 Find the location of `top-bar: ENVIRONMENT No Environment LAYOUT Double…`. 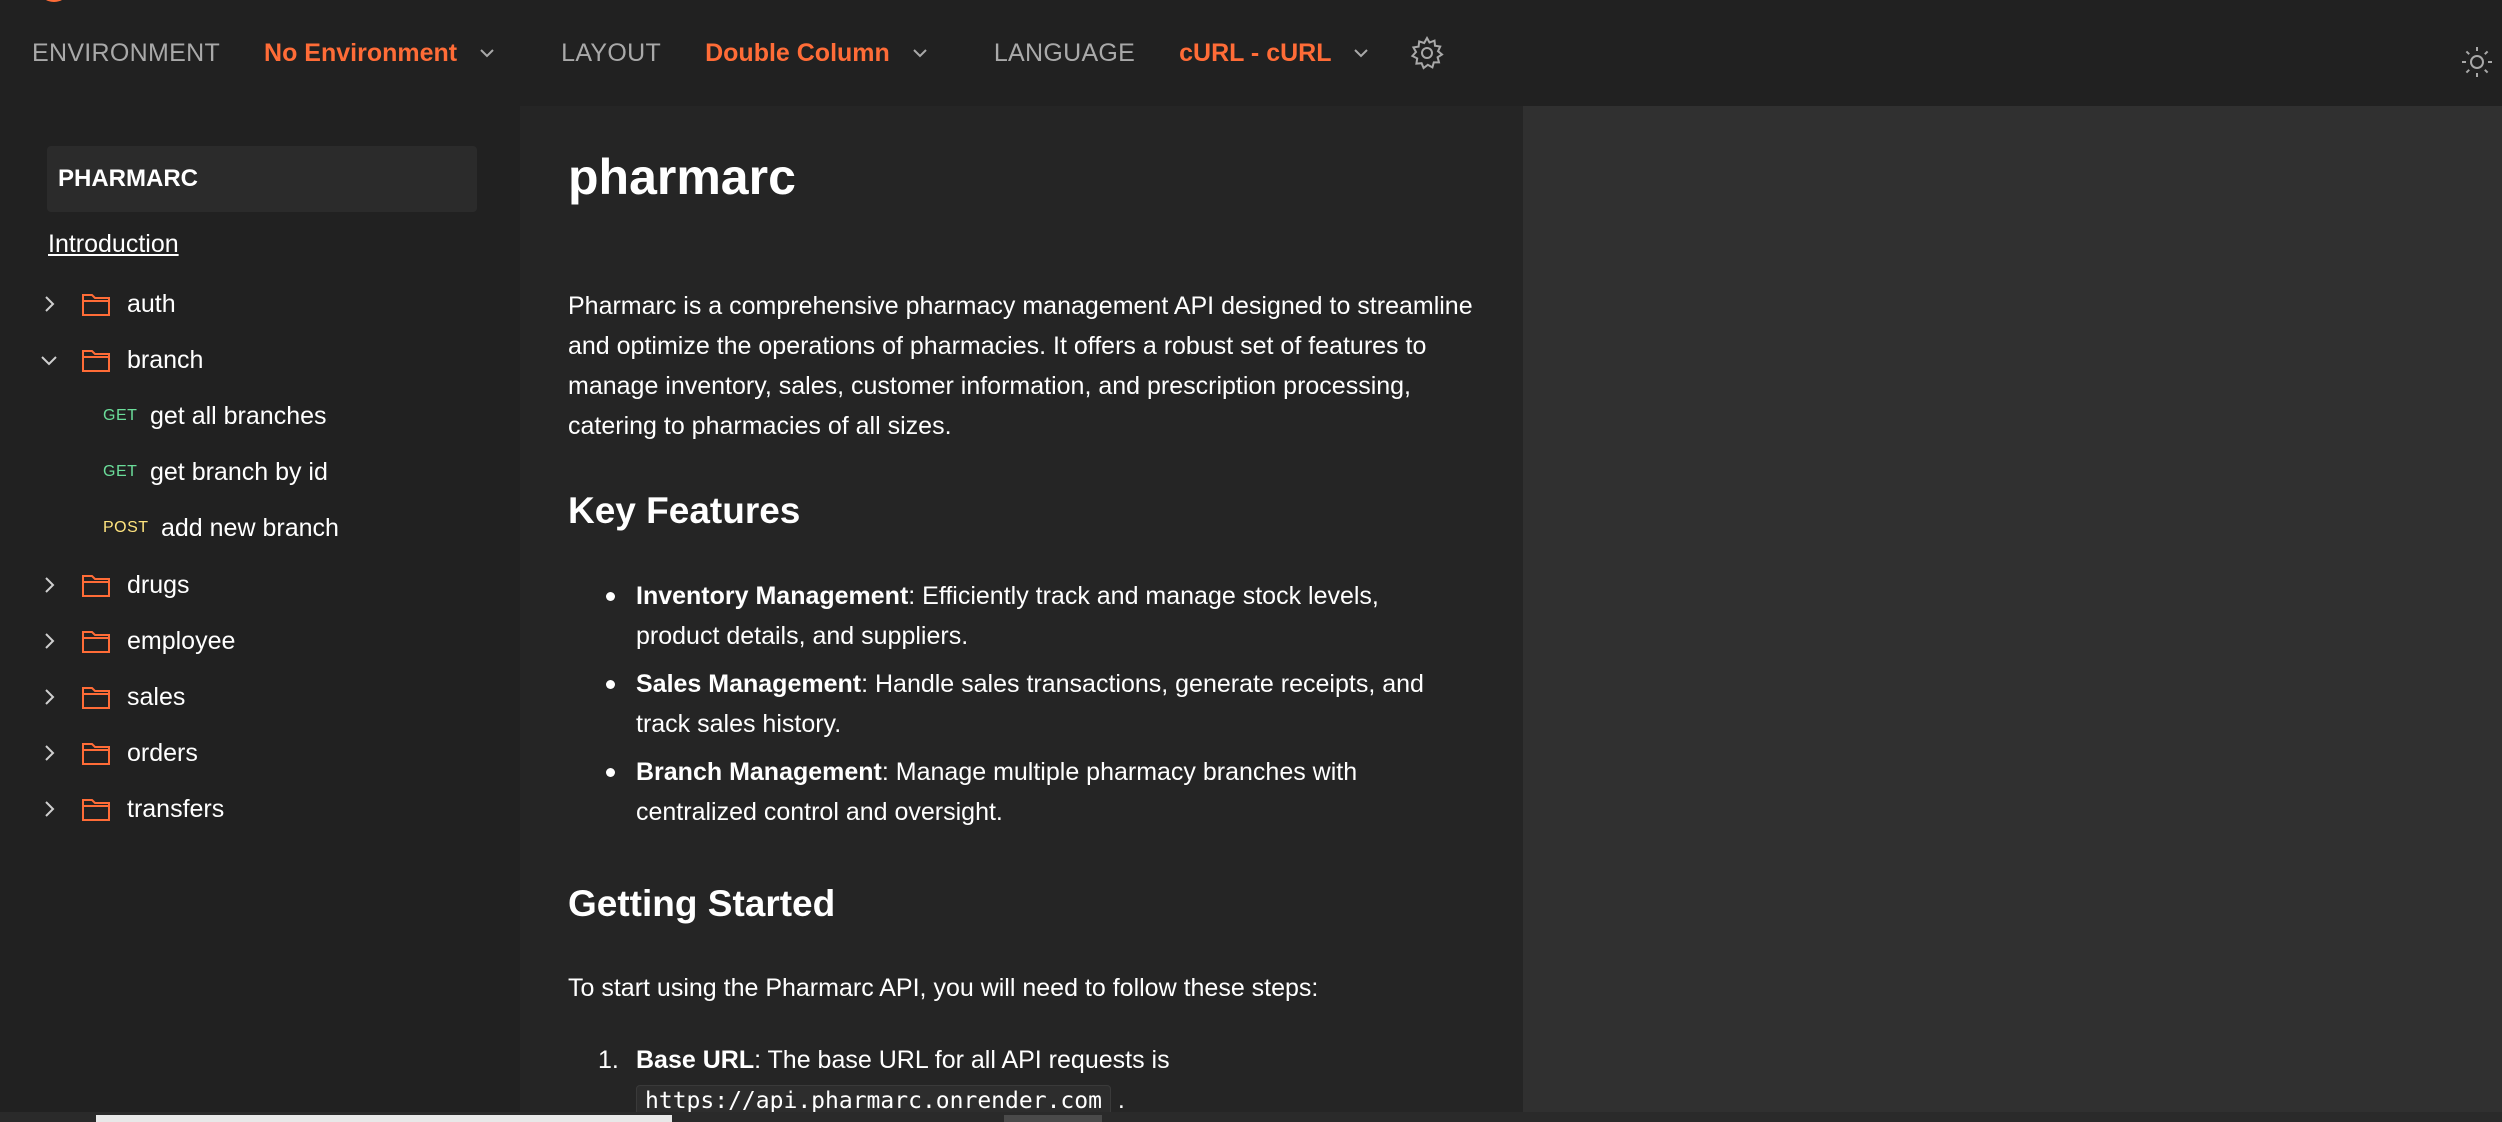

top-bar: ENVIRONMENT No Environment LAYOUT Double… is located at coordinates (1251, 53).